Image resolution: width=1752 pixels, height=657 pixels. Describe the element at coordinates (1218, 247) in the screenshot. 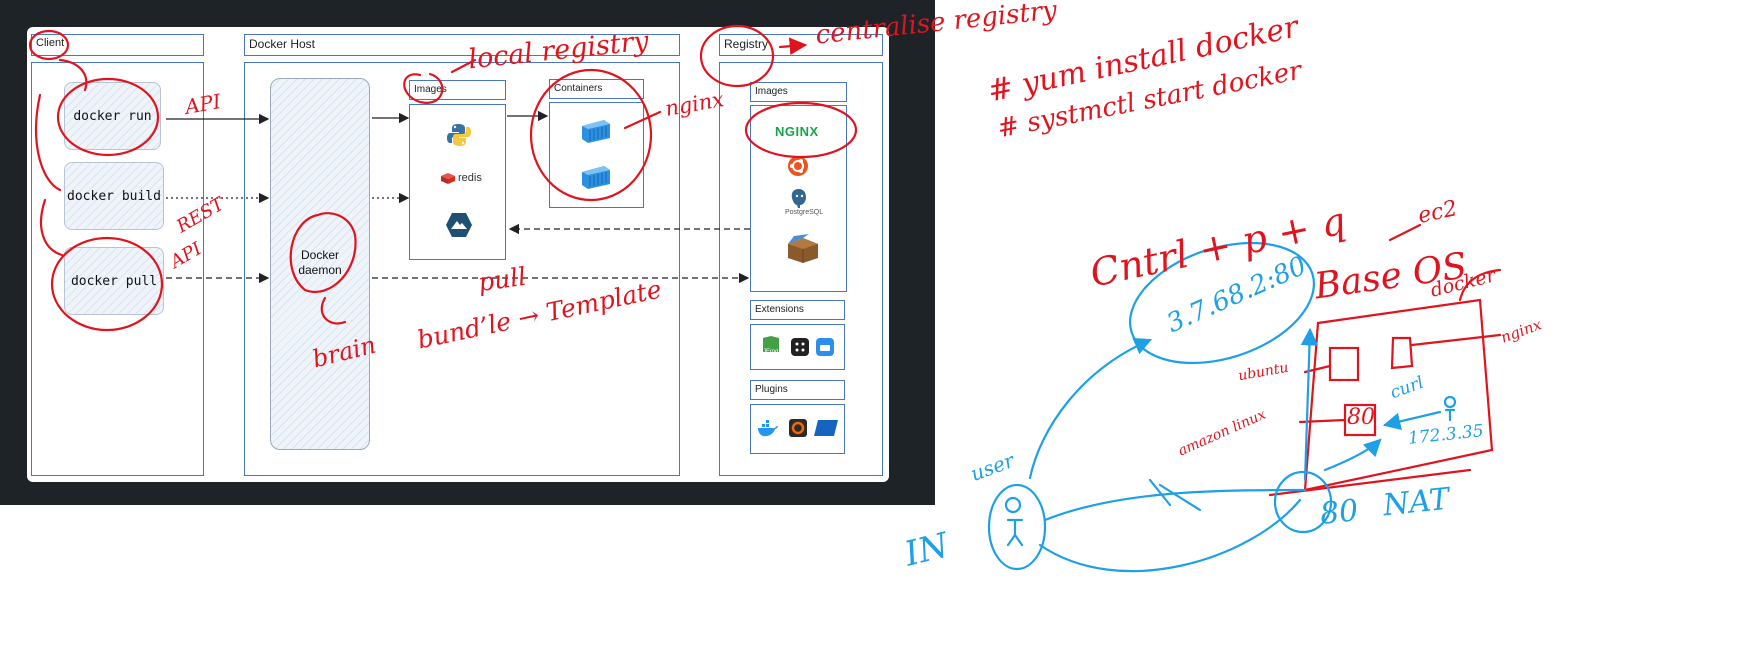

I see `ctrl-p-q-annotation: Cntrl + p + q` at that location.